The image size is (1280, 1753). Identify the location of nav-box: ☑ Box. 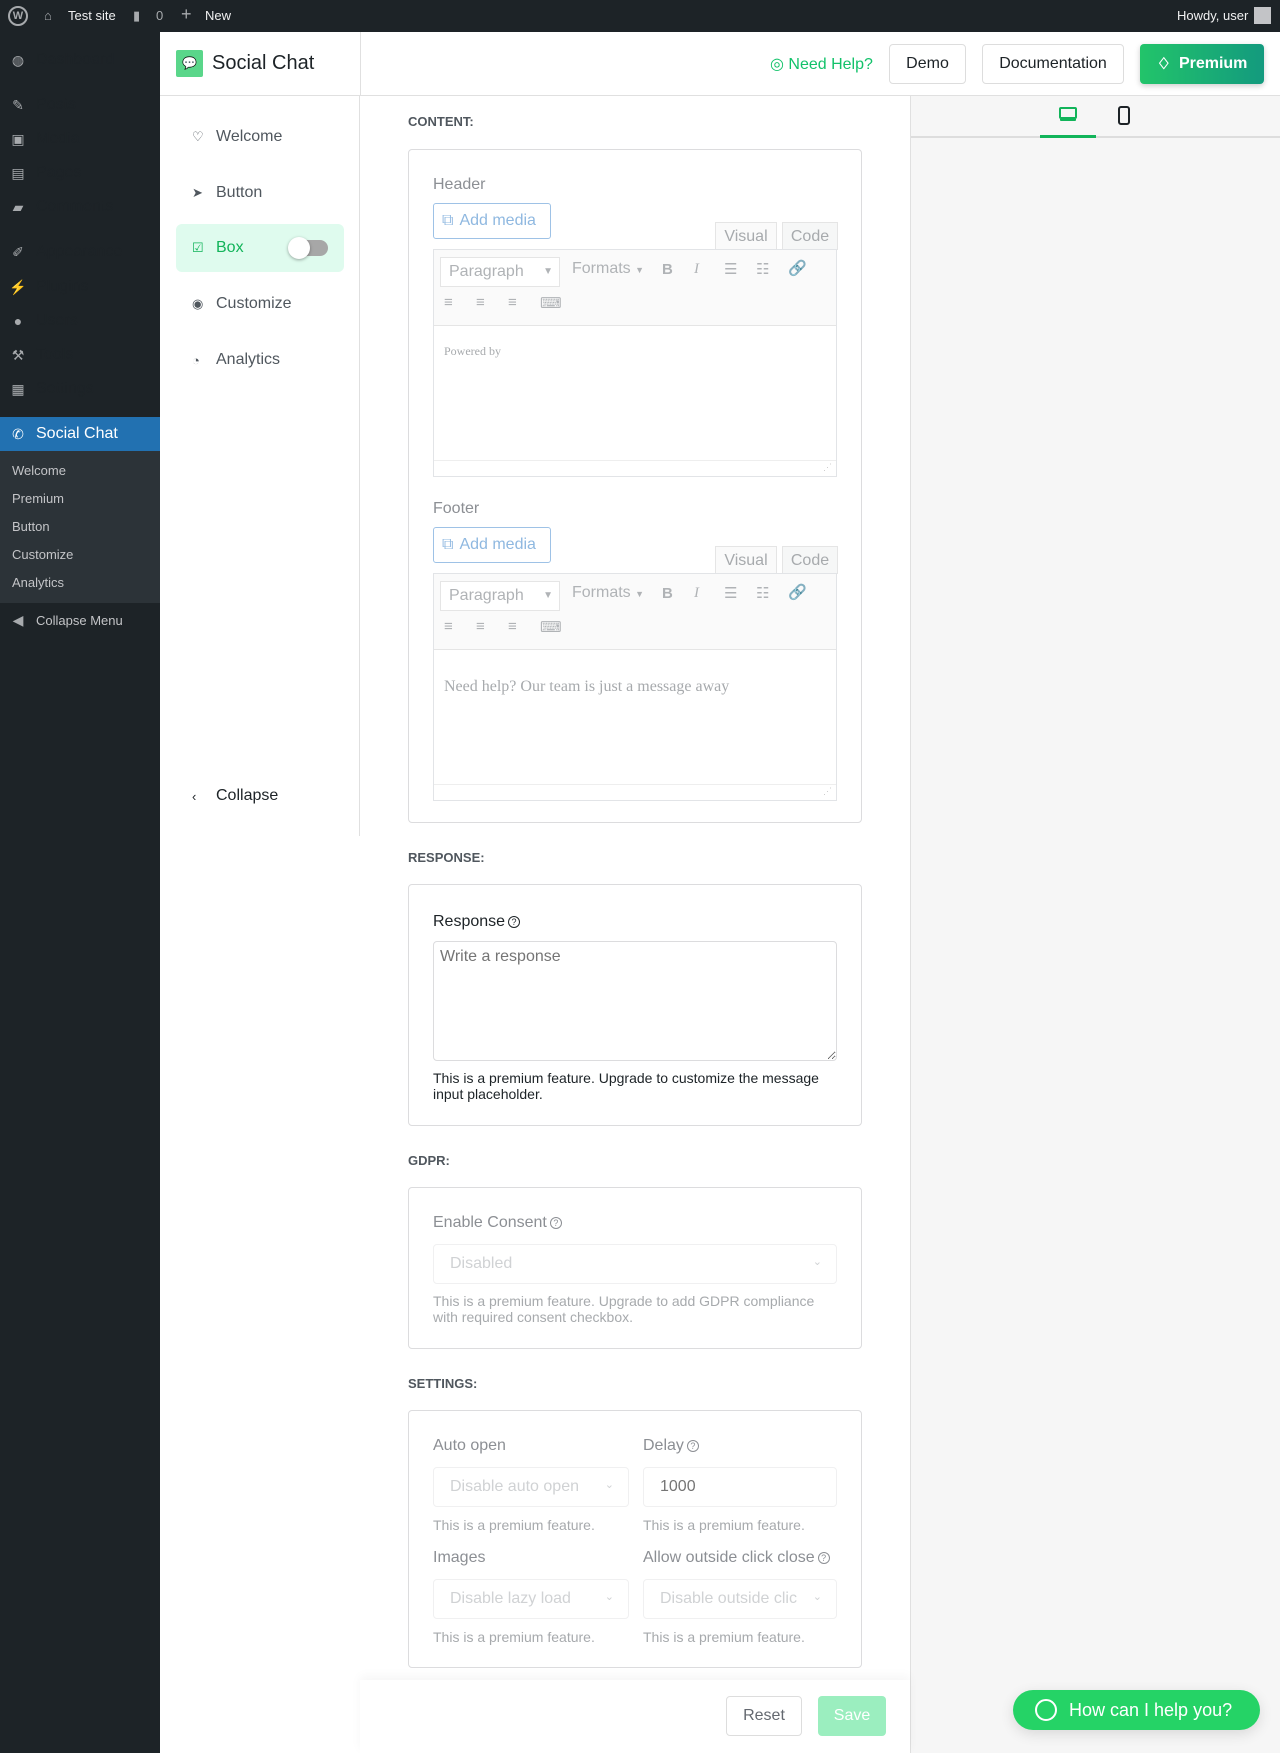
(260, 248).